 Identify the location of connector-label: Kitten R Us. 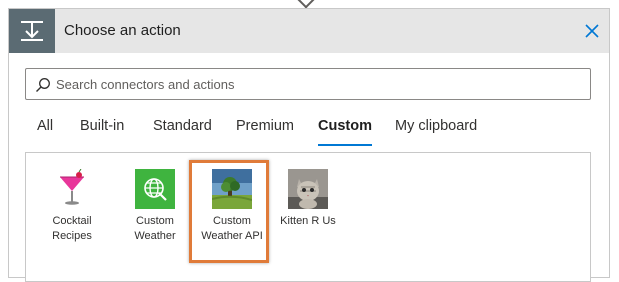
(308, 221).